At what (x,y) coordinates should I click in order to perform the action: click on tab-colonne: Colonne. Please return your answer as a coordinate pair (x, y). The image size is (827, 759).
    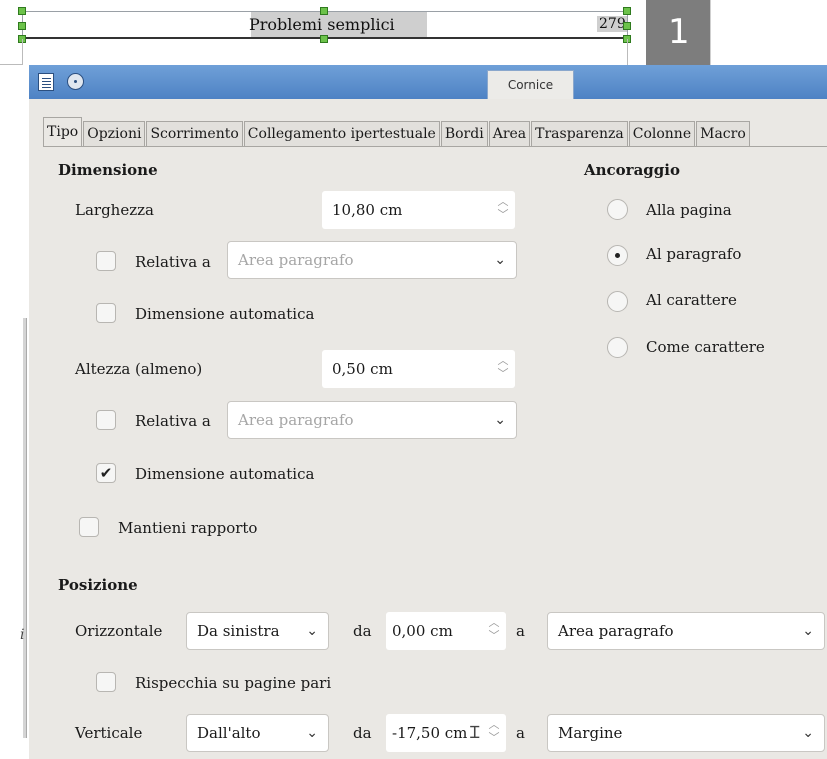
    Looking at the image, I should click on (662, 134).